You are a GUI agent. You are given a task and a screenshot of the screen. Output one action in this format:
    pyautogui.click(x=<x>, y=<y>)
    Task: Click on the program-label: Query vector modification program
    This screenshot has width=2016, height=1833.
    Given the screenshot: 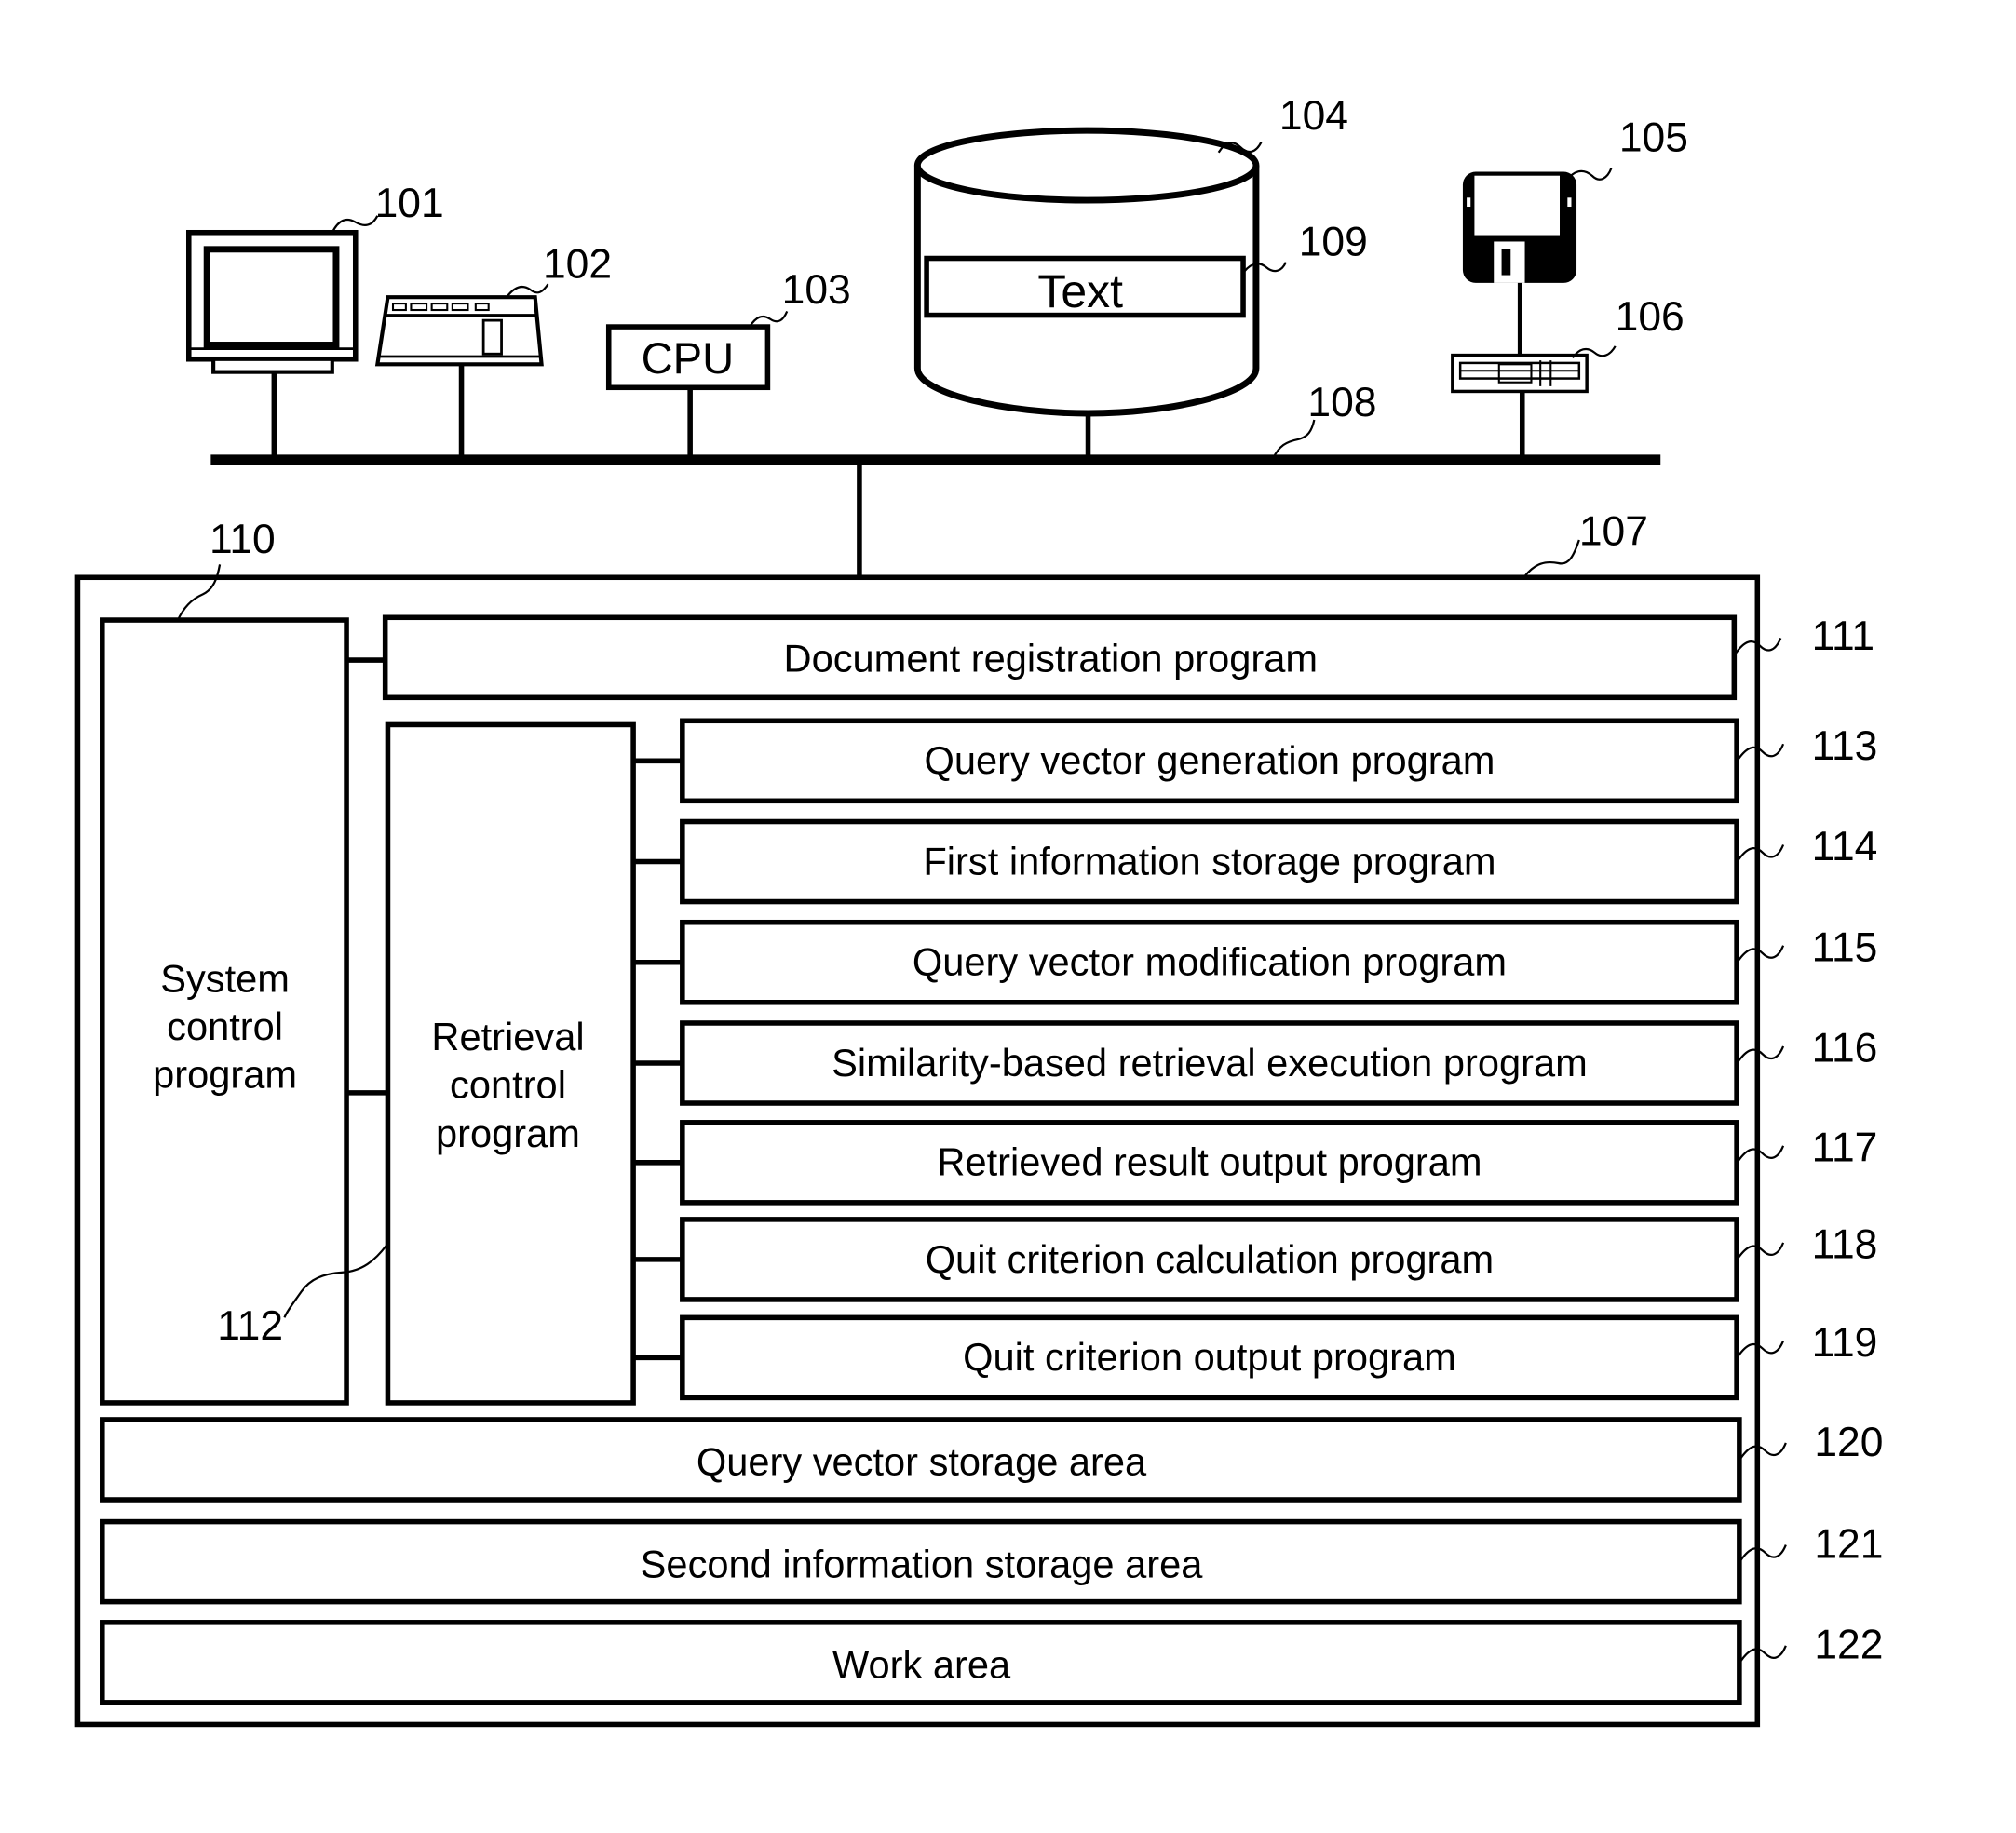 What is the action you would take?
    pyautogui.click(x=1210, y=962)
    